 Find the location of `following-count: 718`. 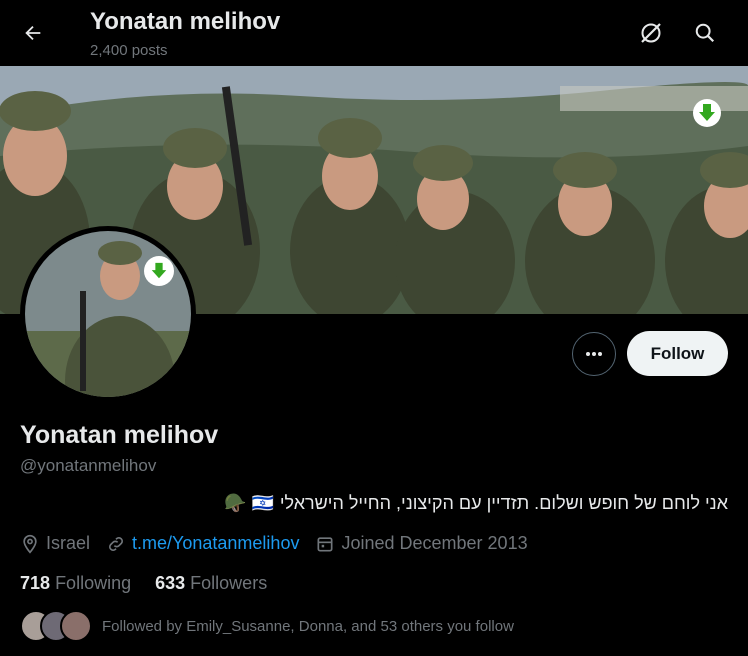

following-count: 718 is located at coordinates (35, 583).